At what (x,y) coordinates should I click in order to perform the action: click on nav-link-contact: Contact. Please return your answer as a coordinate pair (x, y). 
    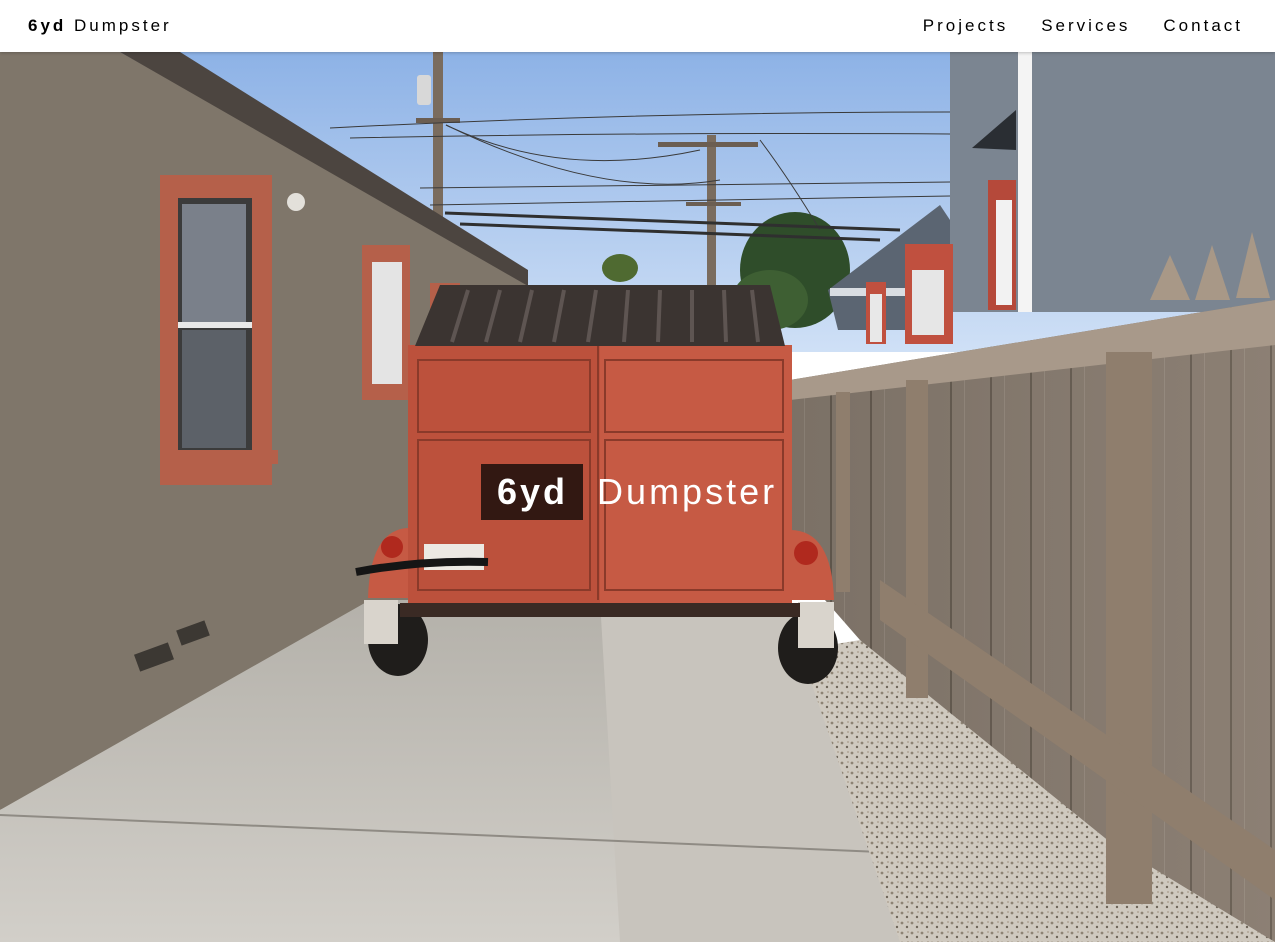
    Looking at the image, I should click on (1203, 26).